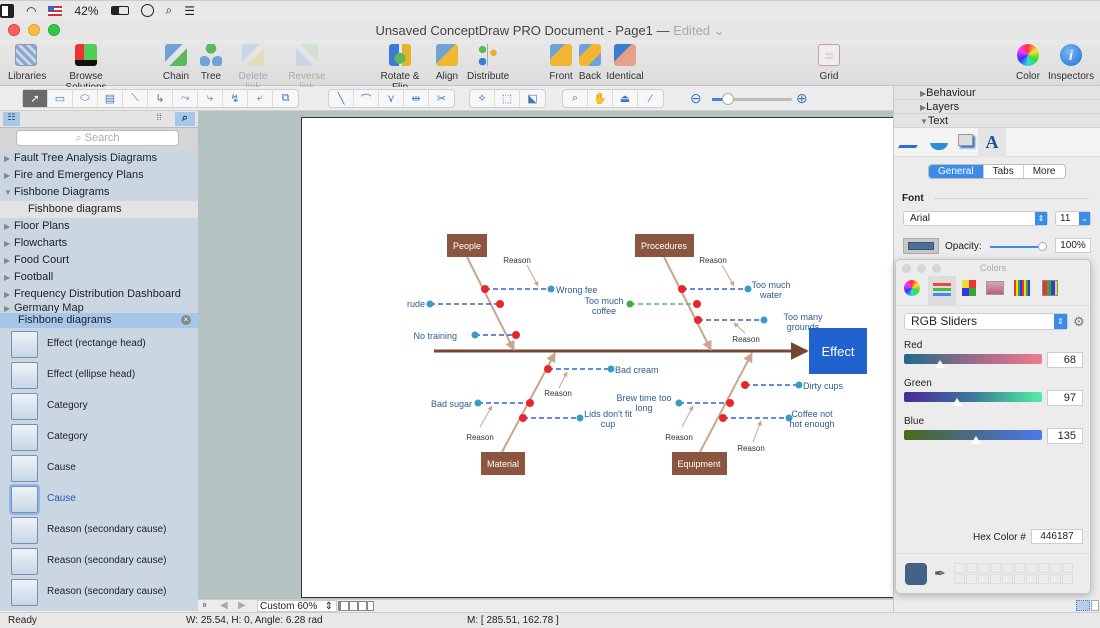  Describe the element at coordinates (630, 304) in the screenshot. I see `cause-node-green` at that location.